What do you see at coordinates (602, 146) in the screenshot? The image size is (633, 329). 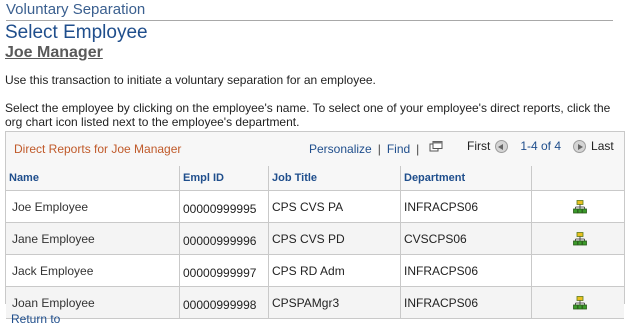 I see `last-label: Last` at bounding box center [602, 146].